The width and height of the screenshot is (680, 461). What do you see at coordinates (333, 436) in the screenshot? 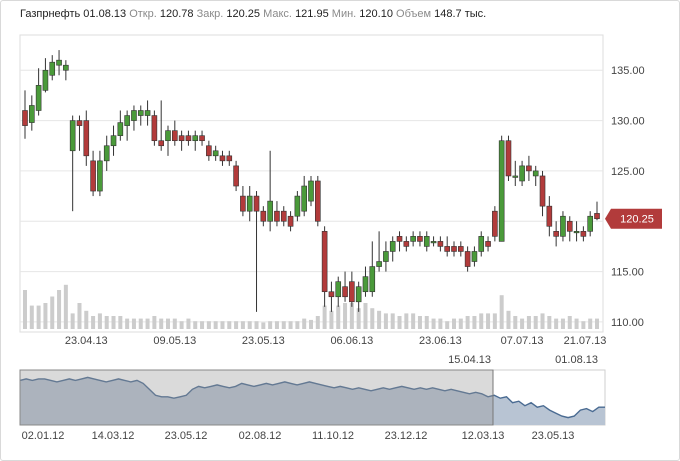
I see `navigator-x-tick-label: 11.10.12` at bounding box center [333, 436].